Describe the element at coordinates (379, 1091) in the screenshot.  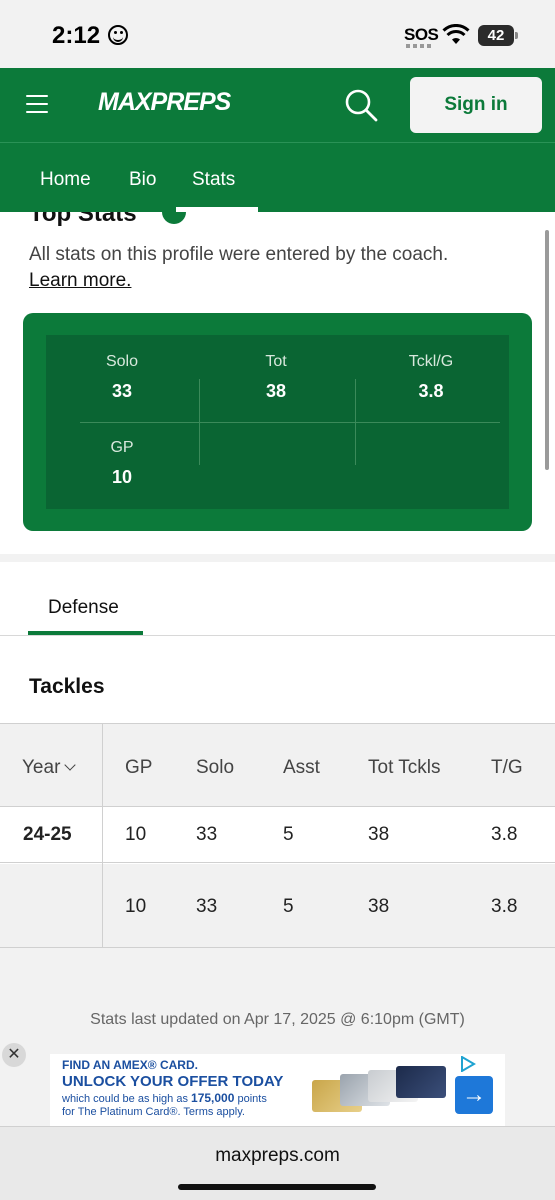
I see `credit-cards-image` at that location.